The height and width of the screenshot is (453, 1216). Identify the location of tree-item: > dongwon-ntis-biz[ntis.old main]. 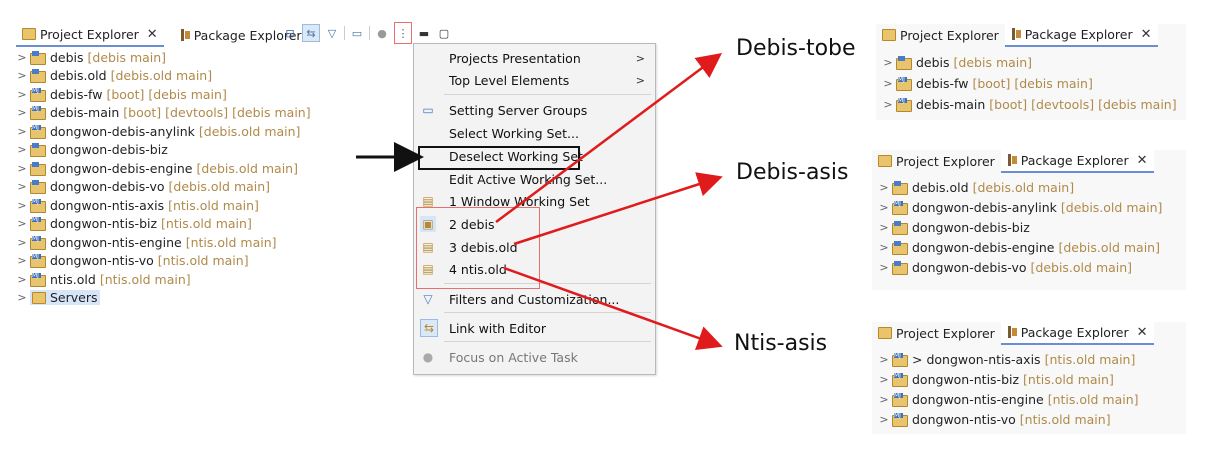
(1008, 379).